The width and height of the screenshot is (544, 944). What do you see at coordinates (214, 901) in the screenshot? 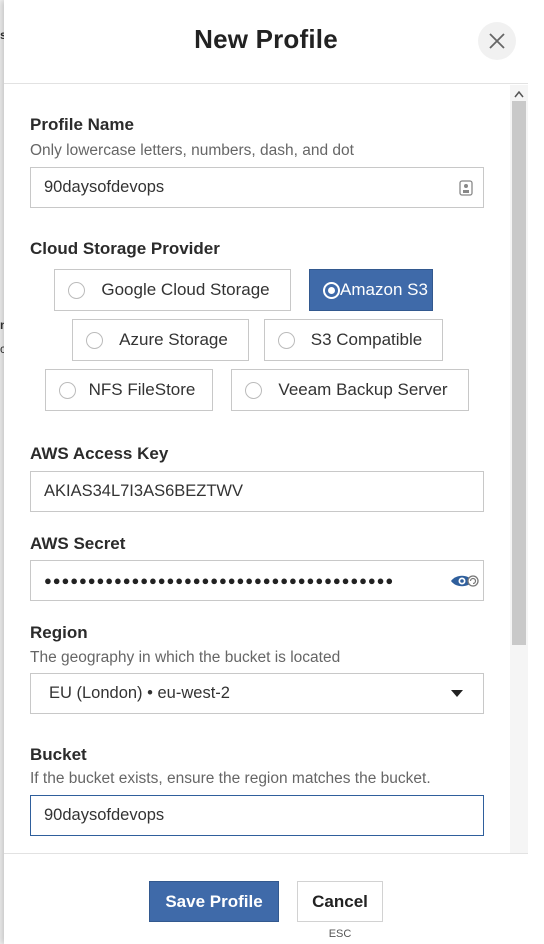
I see `save-profile-button: Save Profile` at bounding box center [214, 901].